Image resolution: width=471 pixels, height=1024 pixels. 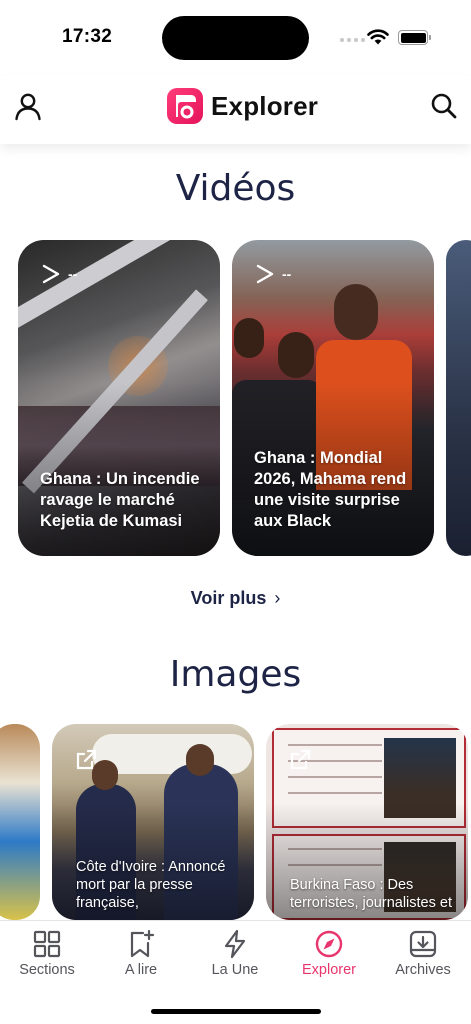 I want to click on see-more-link: Voir plus ›, so click(x=235, y=598).